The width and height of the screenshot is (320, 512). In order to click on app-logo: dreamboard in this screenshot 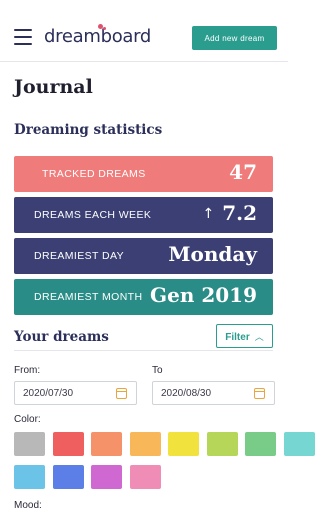, I will do `click(97, 37)`.